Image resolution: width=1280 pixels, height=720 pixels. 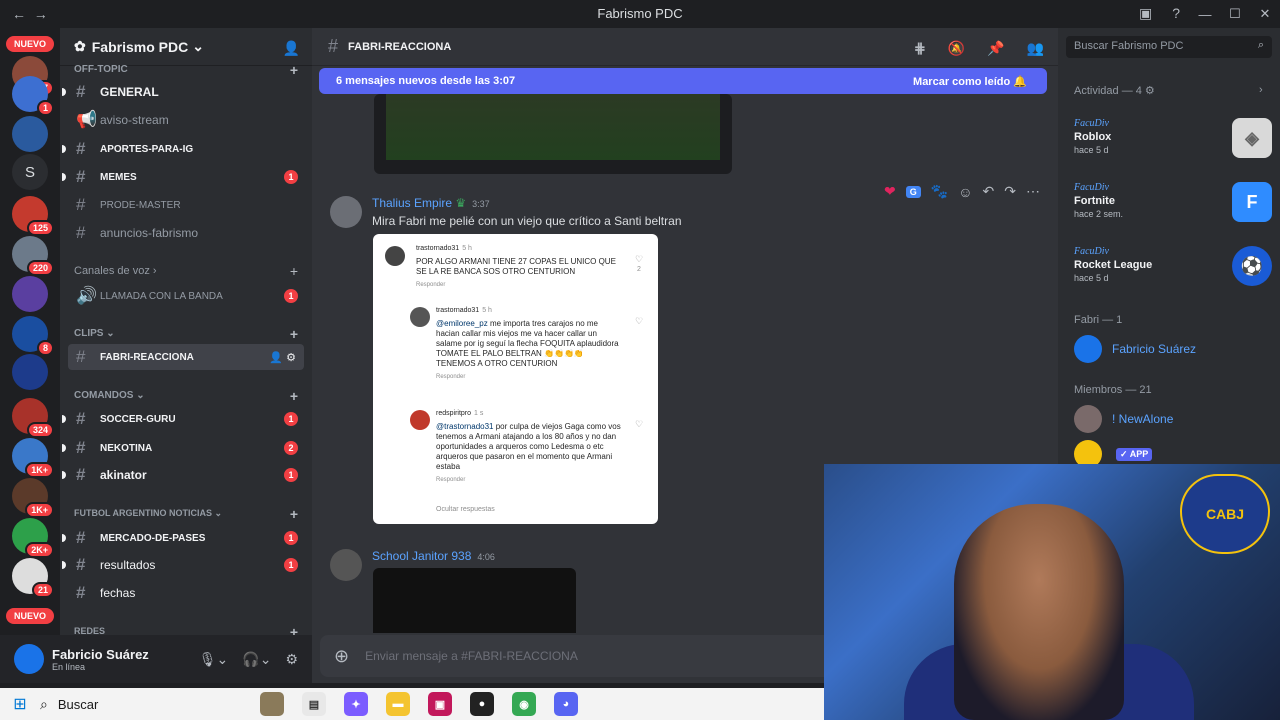 I want to click on threads-icon: ⋕, so click(x=920, y=48).